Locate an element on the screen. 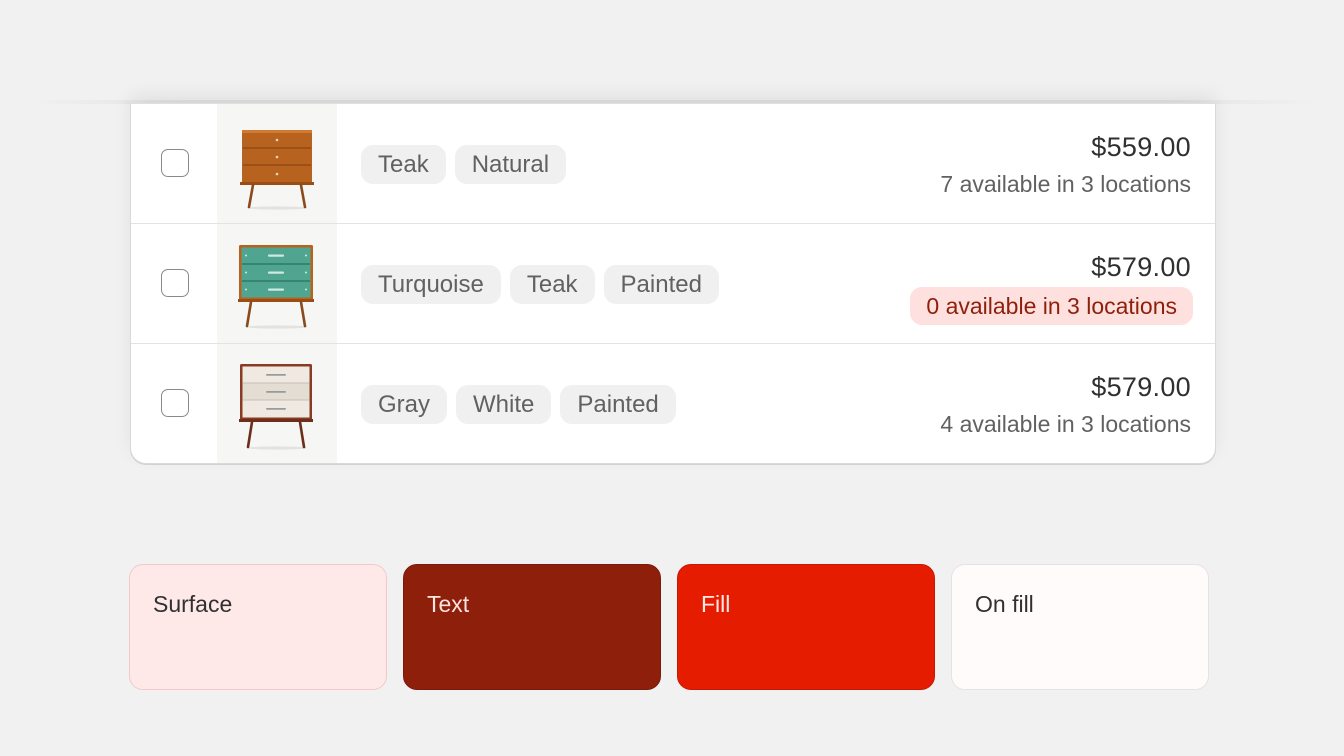 The image size is (1344, 756). turquoise-dresser-icon is located at coordinates (276, 287).